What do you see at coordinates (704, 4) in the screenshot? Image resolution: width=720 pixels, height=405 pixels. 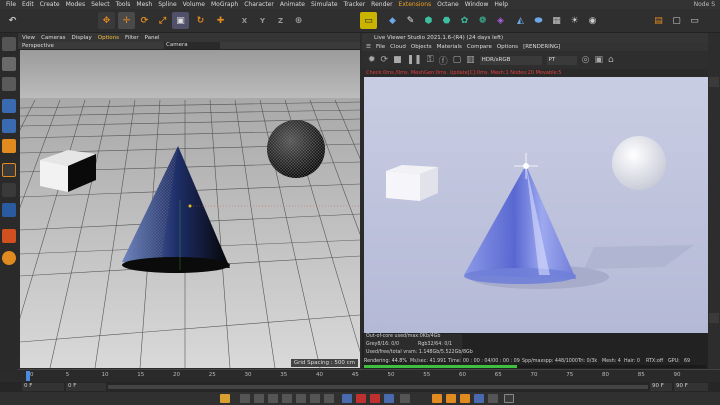 I see `node-space-label: Node S` at bounding box center [704, 4].